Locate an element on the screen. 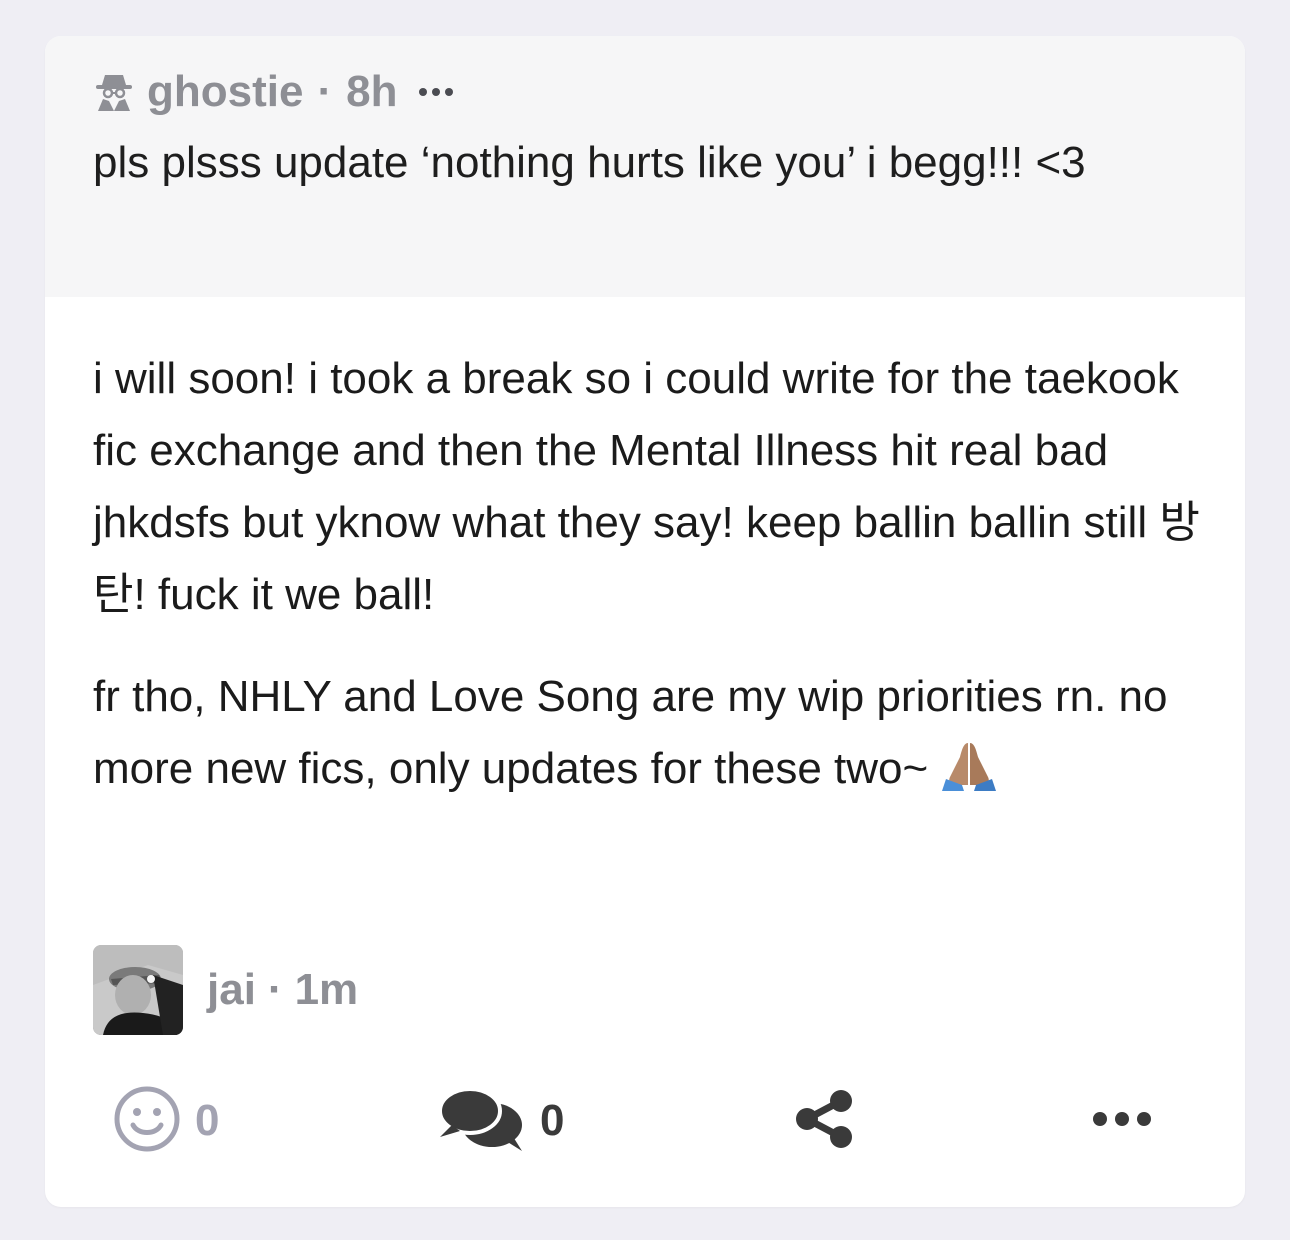 Image resolution: width=1290 pixels, height=1240 pixels. author-name: jai is located at coordinates (231, 990).